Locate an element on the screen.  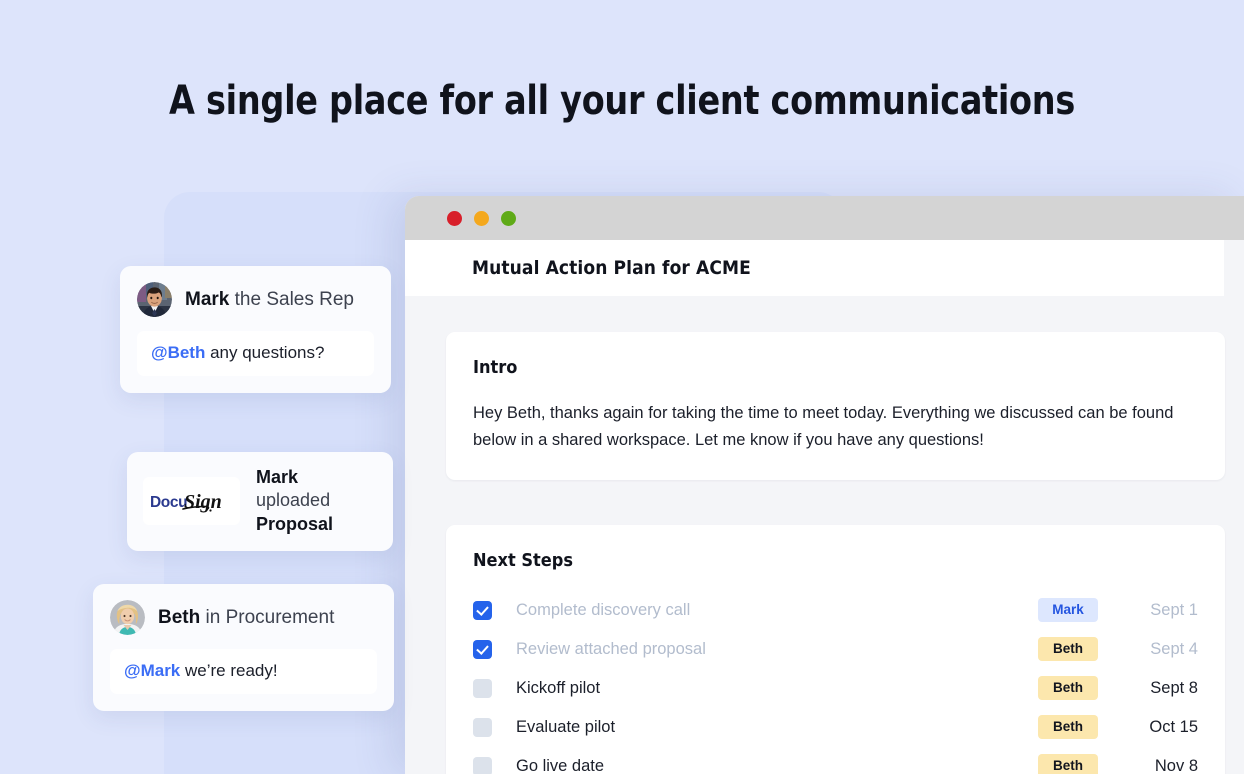
step-due-date: Sept 1 is located at coordinates (1174, 609).